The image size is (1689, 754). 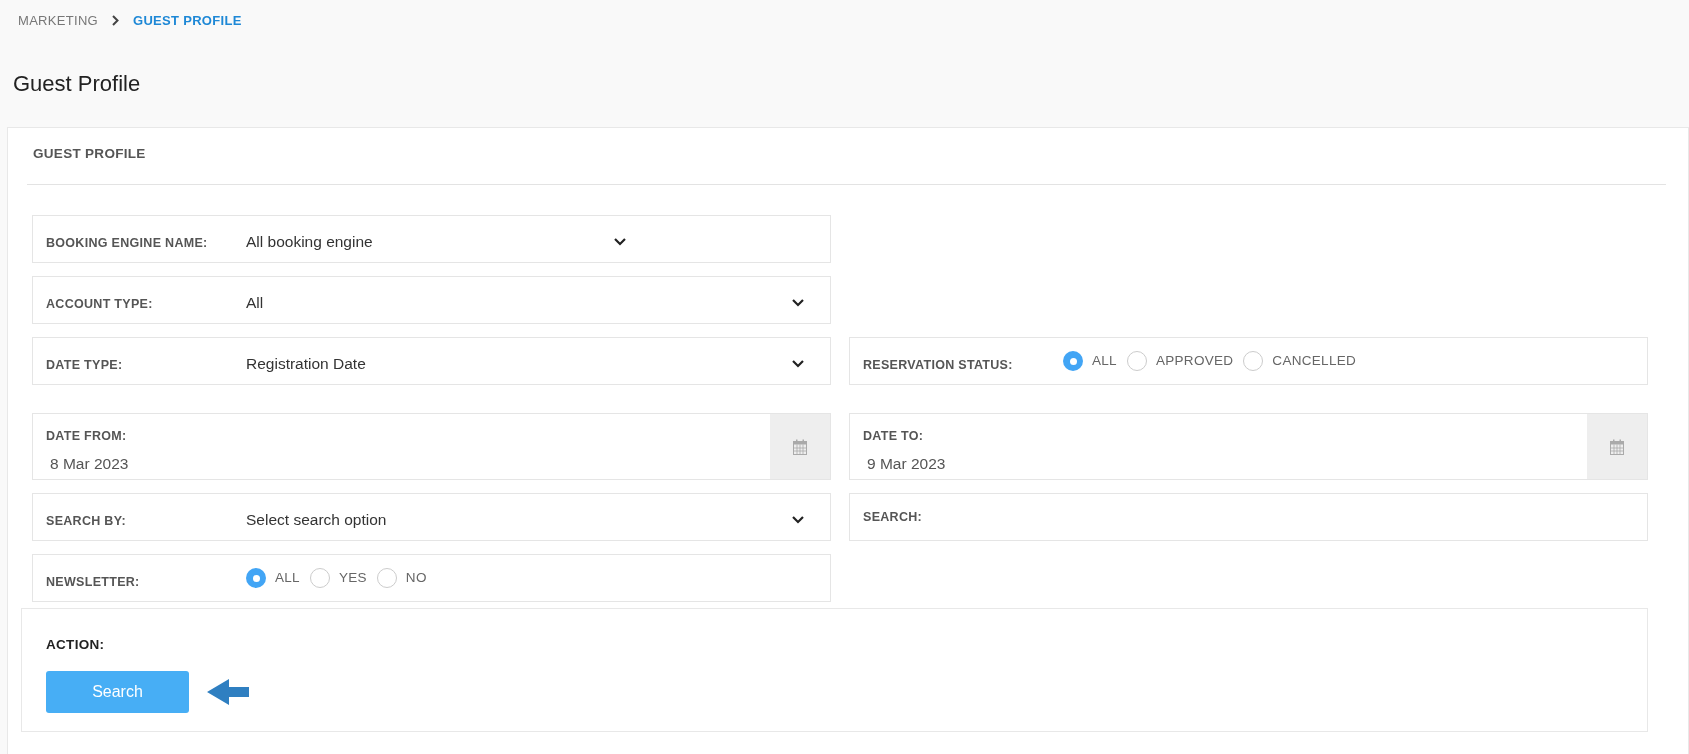 I want to click on arrow-left-icon, so click(x=228, y=692).